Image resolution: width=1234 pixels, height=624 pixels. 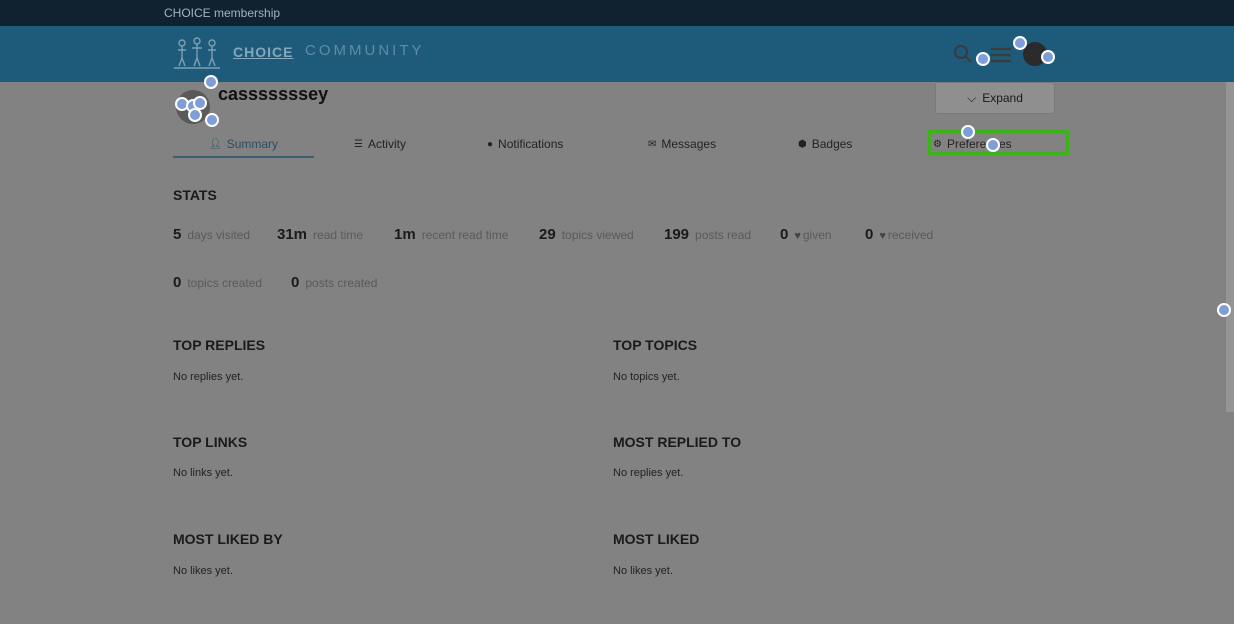 I want to click on expand-button-label: Expand, so click(x=1002, y=98).